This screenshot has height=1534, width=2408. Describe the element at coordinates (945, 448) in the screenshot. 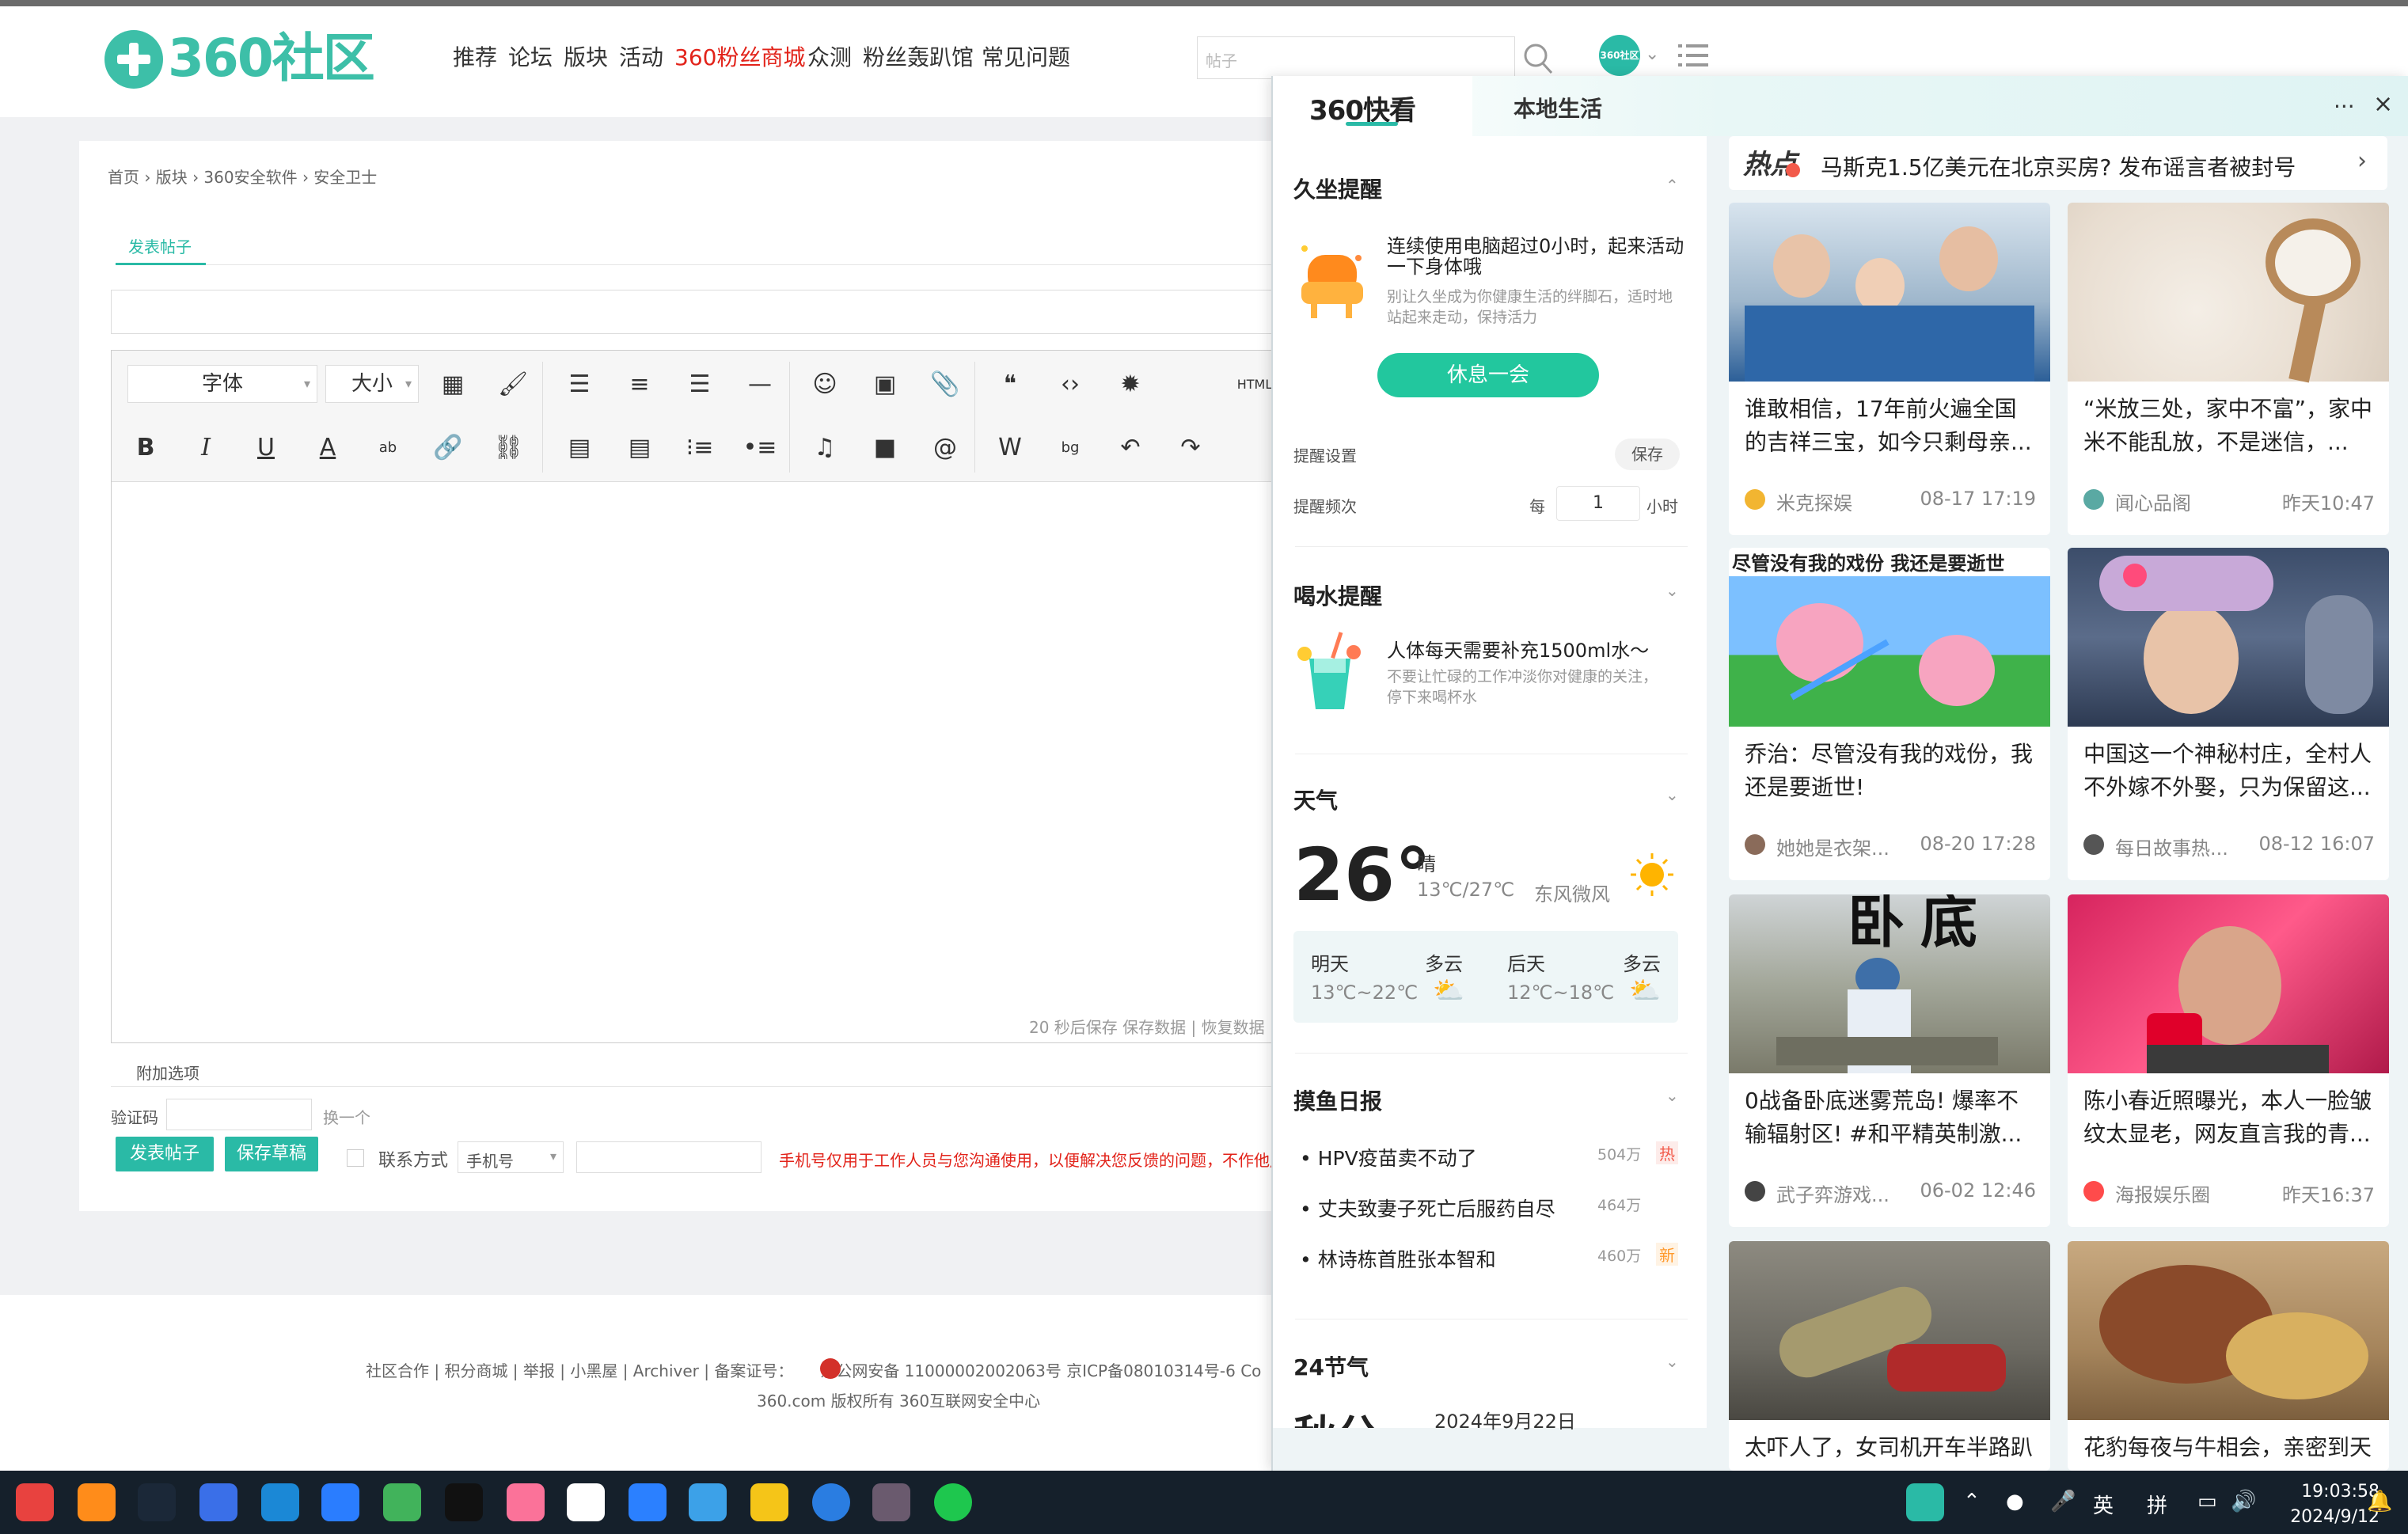

I see `mention-icon: @` at that location.